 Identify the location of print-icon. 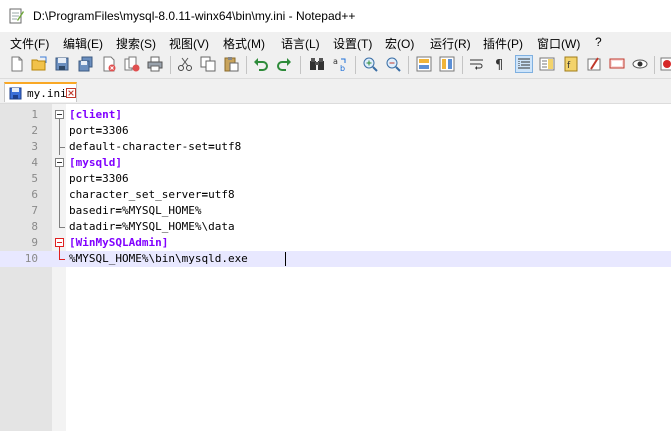
(155, 64).